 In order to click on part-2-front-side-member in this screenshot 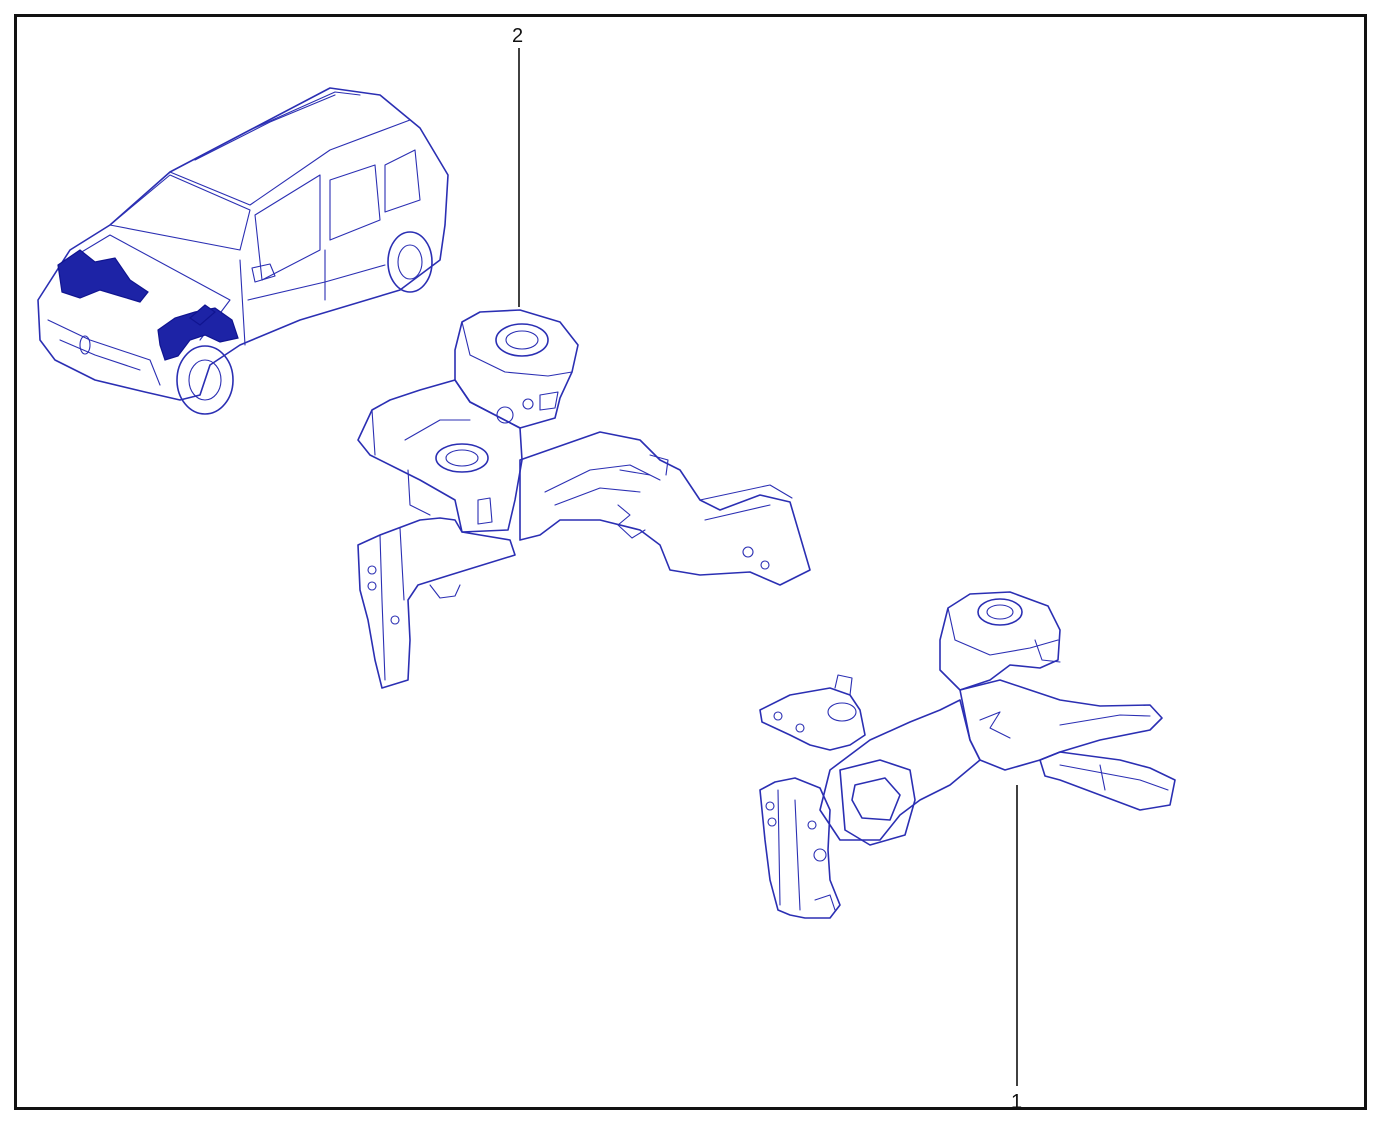, I will do `click(584, 499)`.